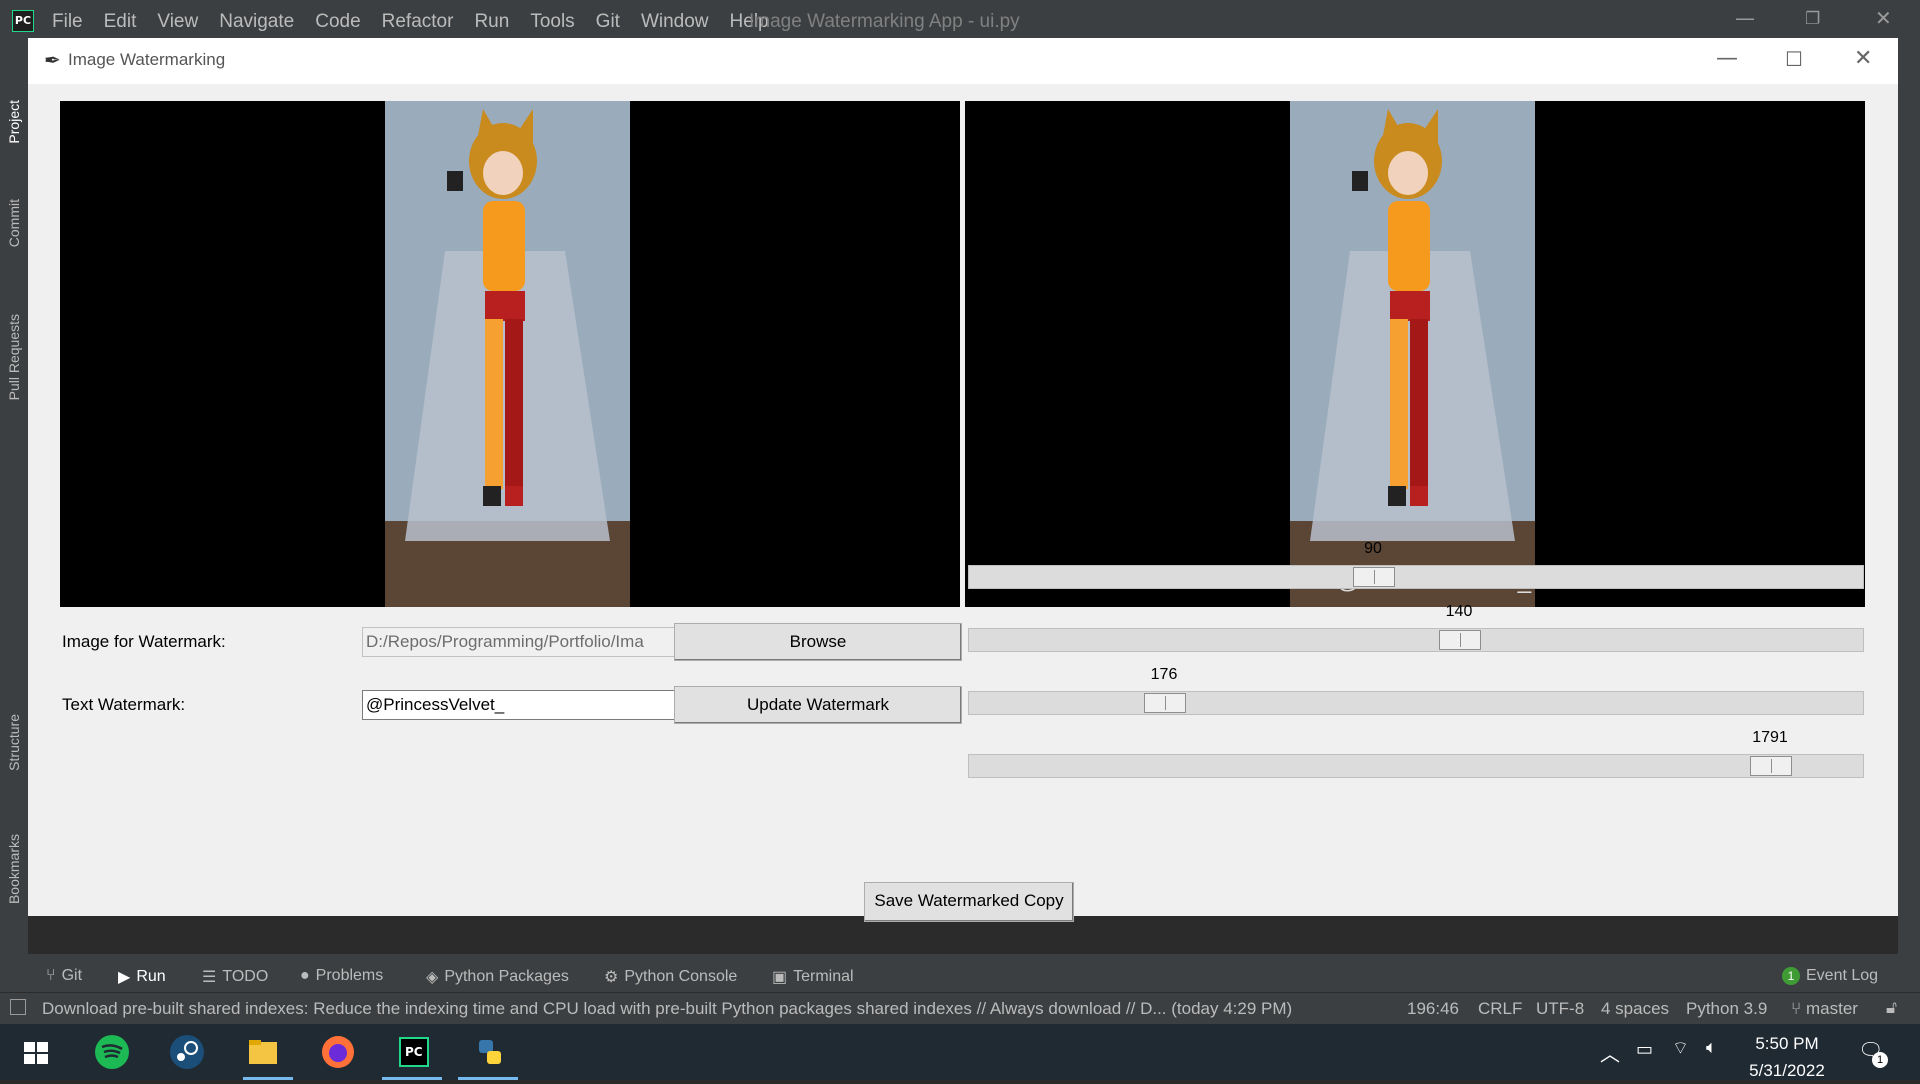 Image resolution: width=1920 pixels, height=1084 pixels. What do you see at coordinates (1745, 18) in the screenshot?
I see `minimize-icon: —` at bounding box center [1745, 18].